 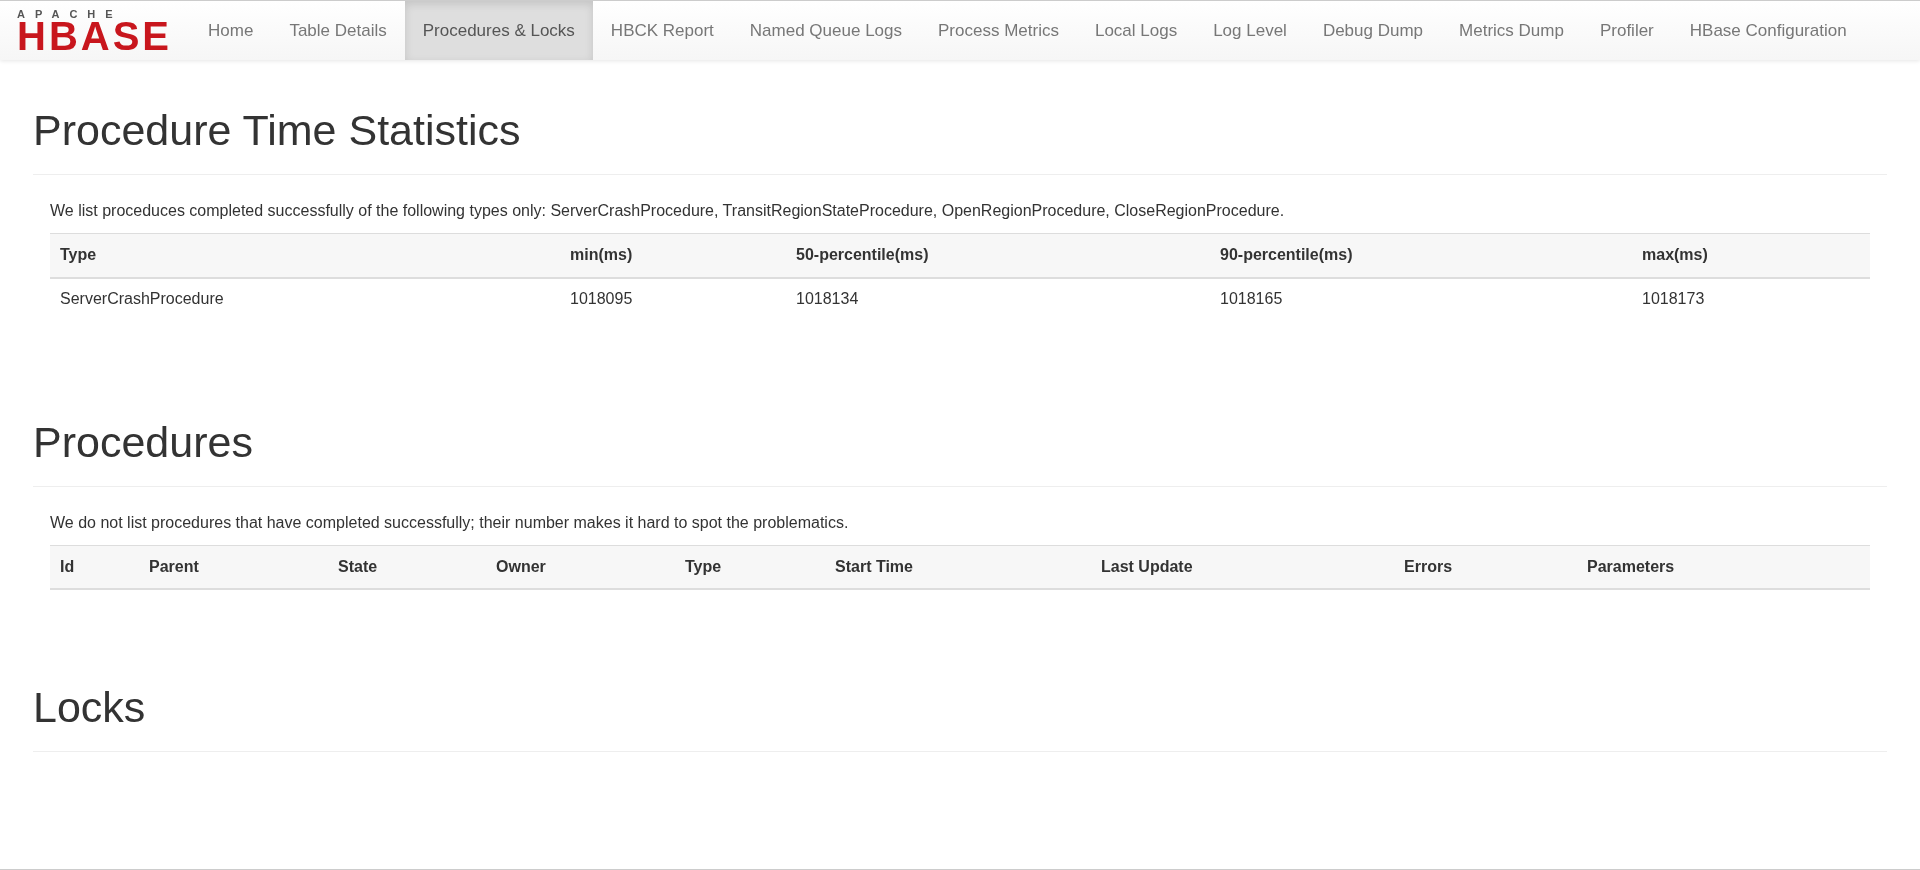 What do you see at coordinates (407, 567) in the screenshot?
I see `column-header: State` at bounding box center [407, 567].